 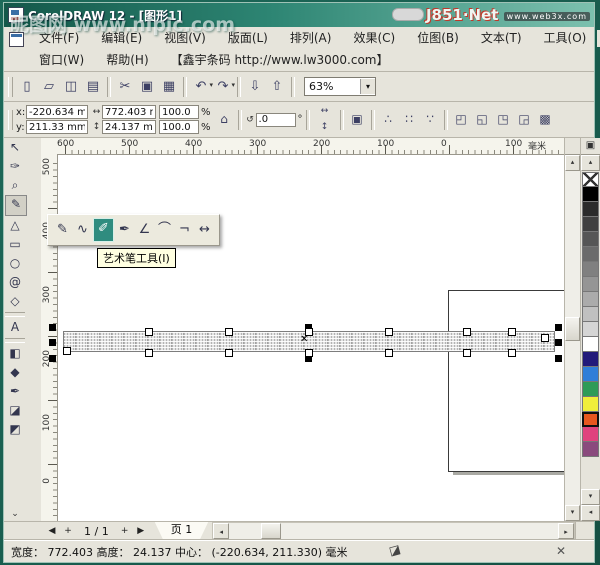 What do you see at coordinates (124, 230) in the screenshot?
I see `pen-tool: ✒` at bounding box center [124, 230].